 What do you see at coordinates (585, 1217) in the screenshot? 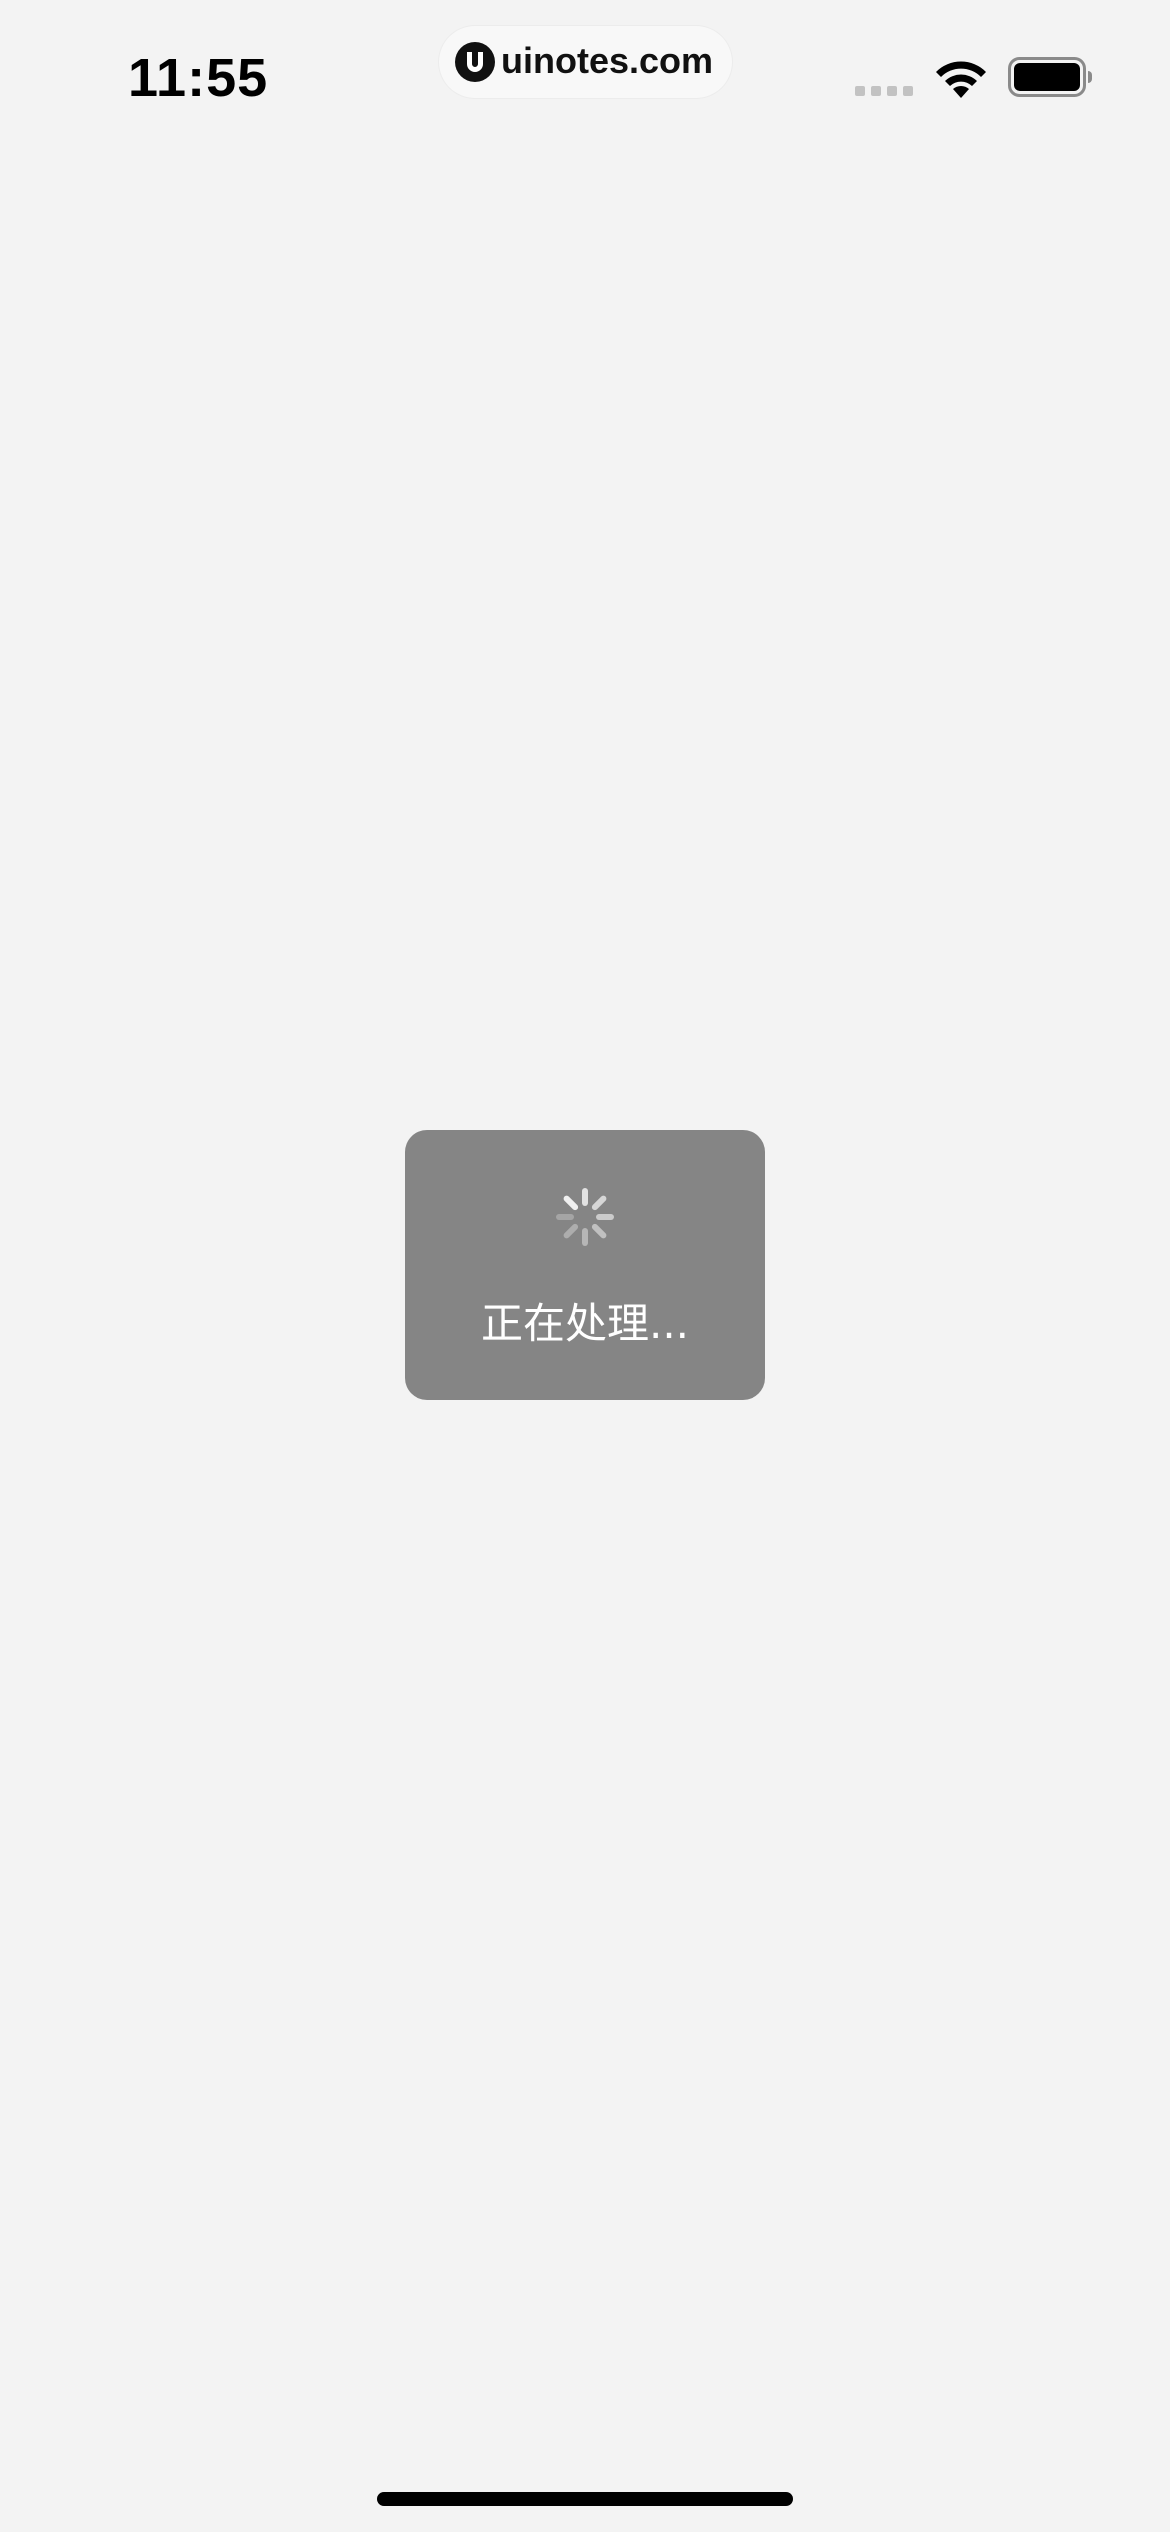
I see `loading-spinner-icon` at bounding box center [585, 1217].